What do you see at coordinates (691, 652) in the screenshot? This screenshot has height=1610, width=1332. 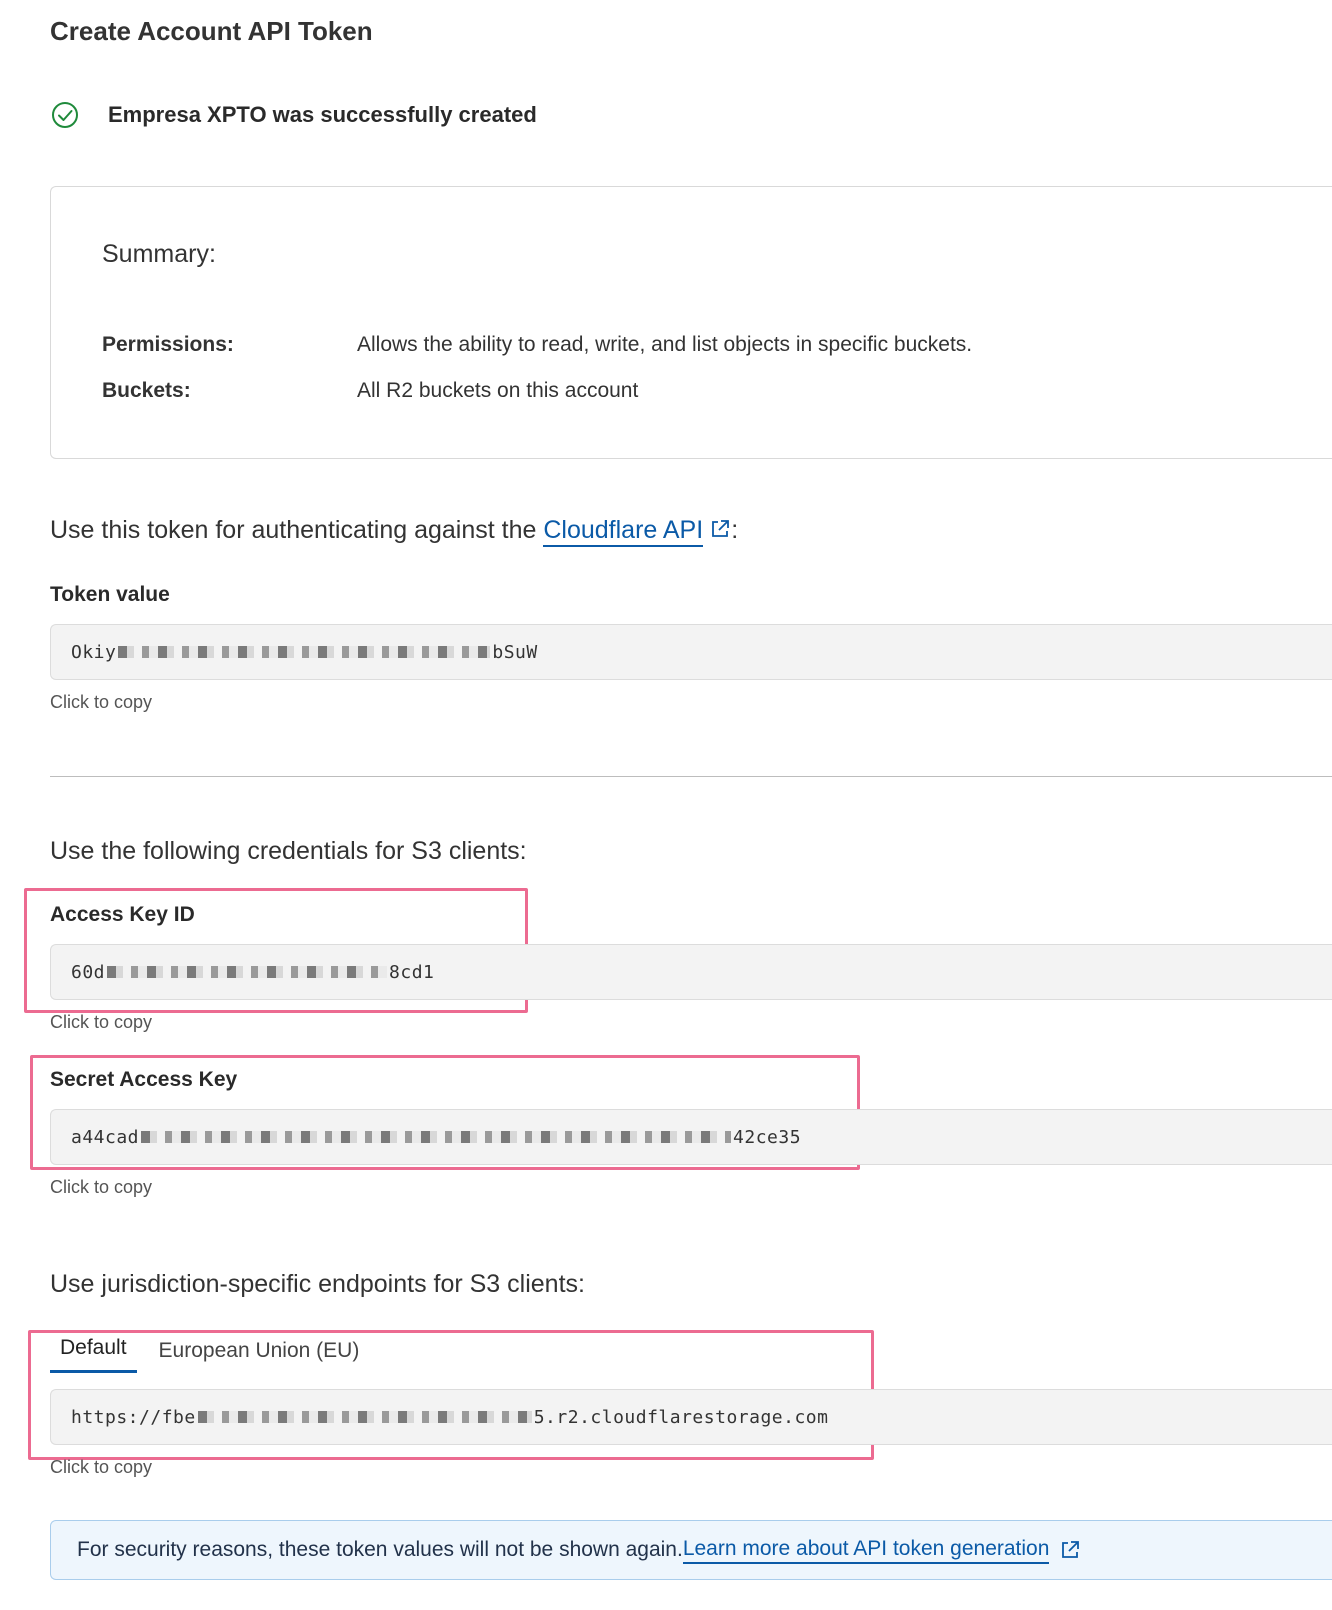 I see `token-value-field: Okiy bSuW` at bounding box center [691, 652].